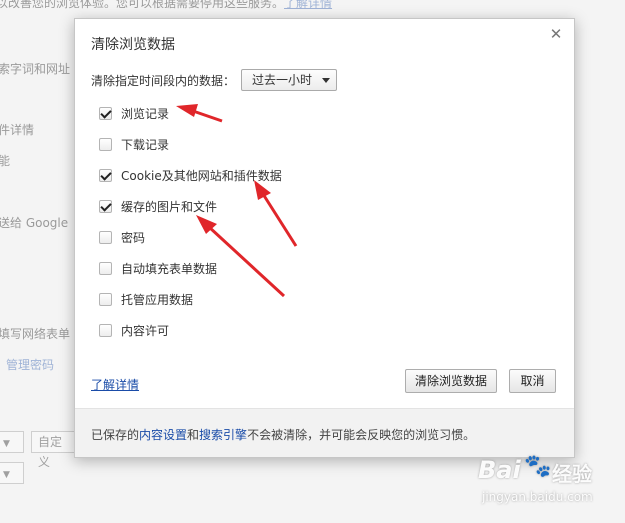  Describe the element at coordinates (326, 80) in the screenshot. I see `chevron-down-icon` at that location.